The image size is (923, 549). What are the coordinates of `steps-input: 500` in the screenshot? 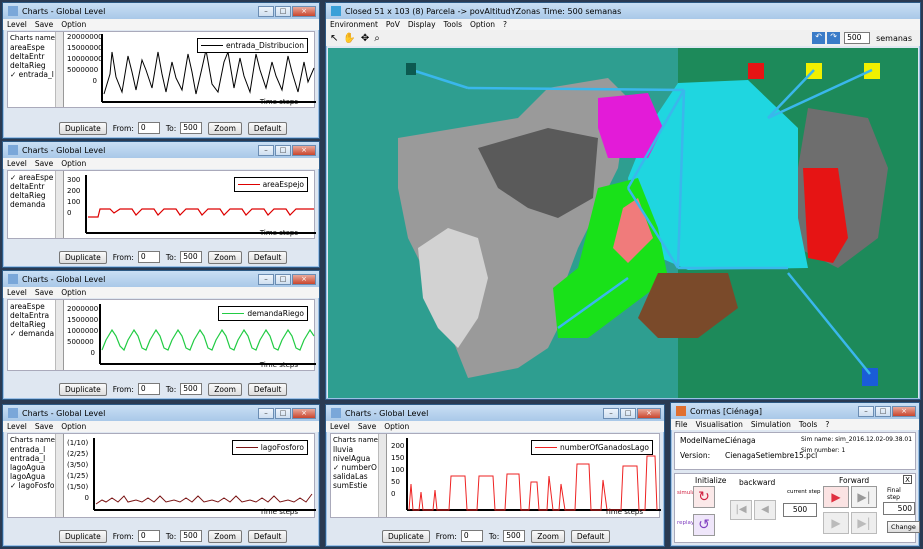 It's located at (857, 38).